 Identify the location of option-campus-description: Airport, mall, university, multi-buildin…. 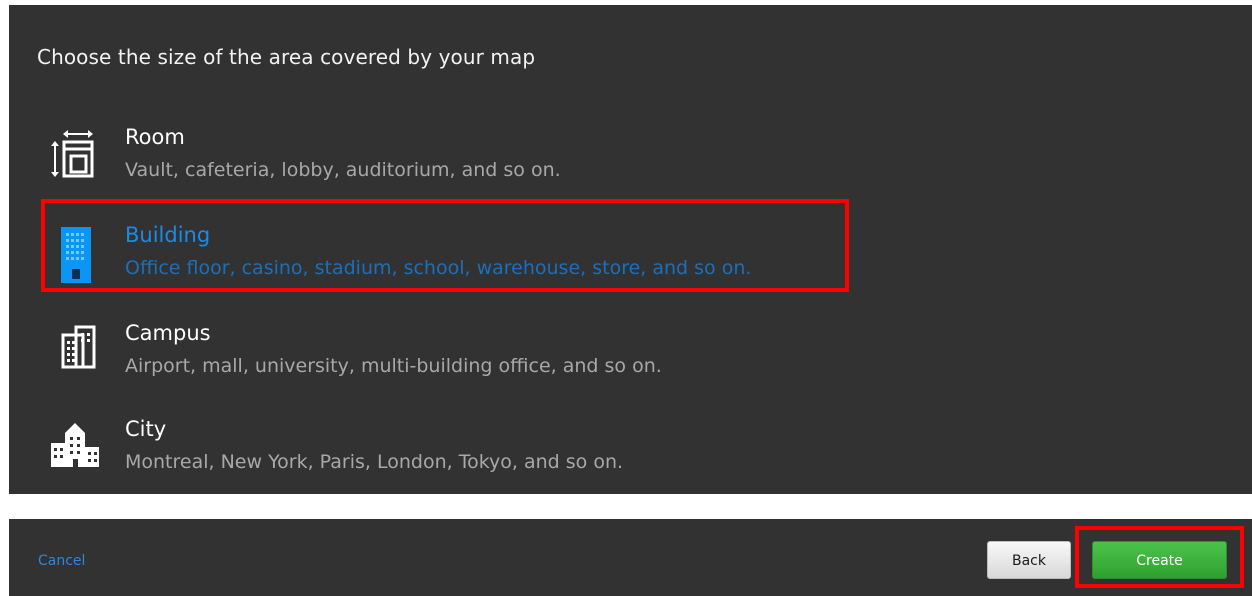
(393, 366).